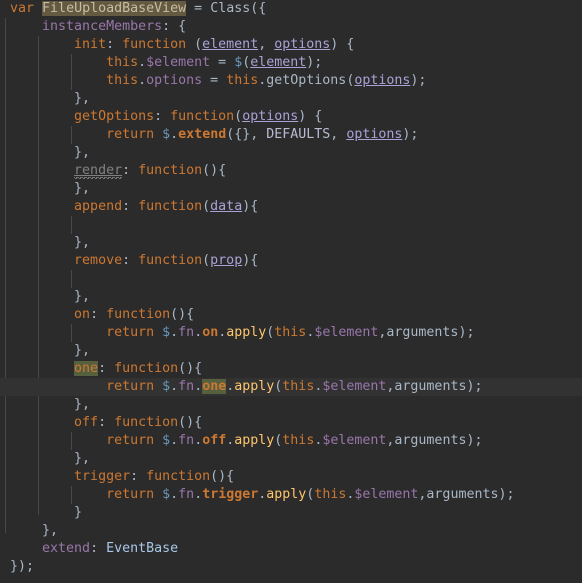 The image size is (582, 583). Describe the element at coordinates (214, 386) in the screenshot. I see `call-one-highlighted: one` at that location.